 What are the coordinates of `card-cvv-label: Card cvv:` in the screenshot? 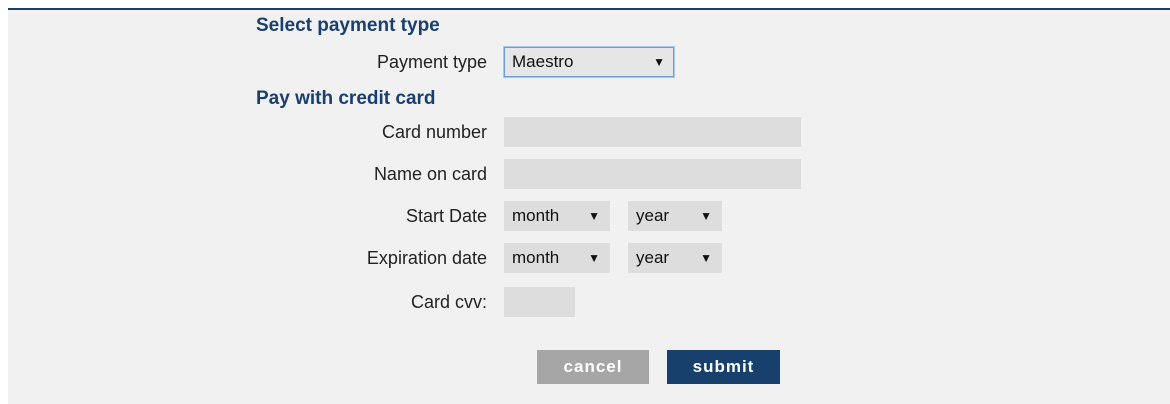 It's located at (448, 302).